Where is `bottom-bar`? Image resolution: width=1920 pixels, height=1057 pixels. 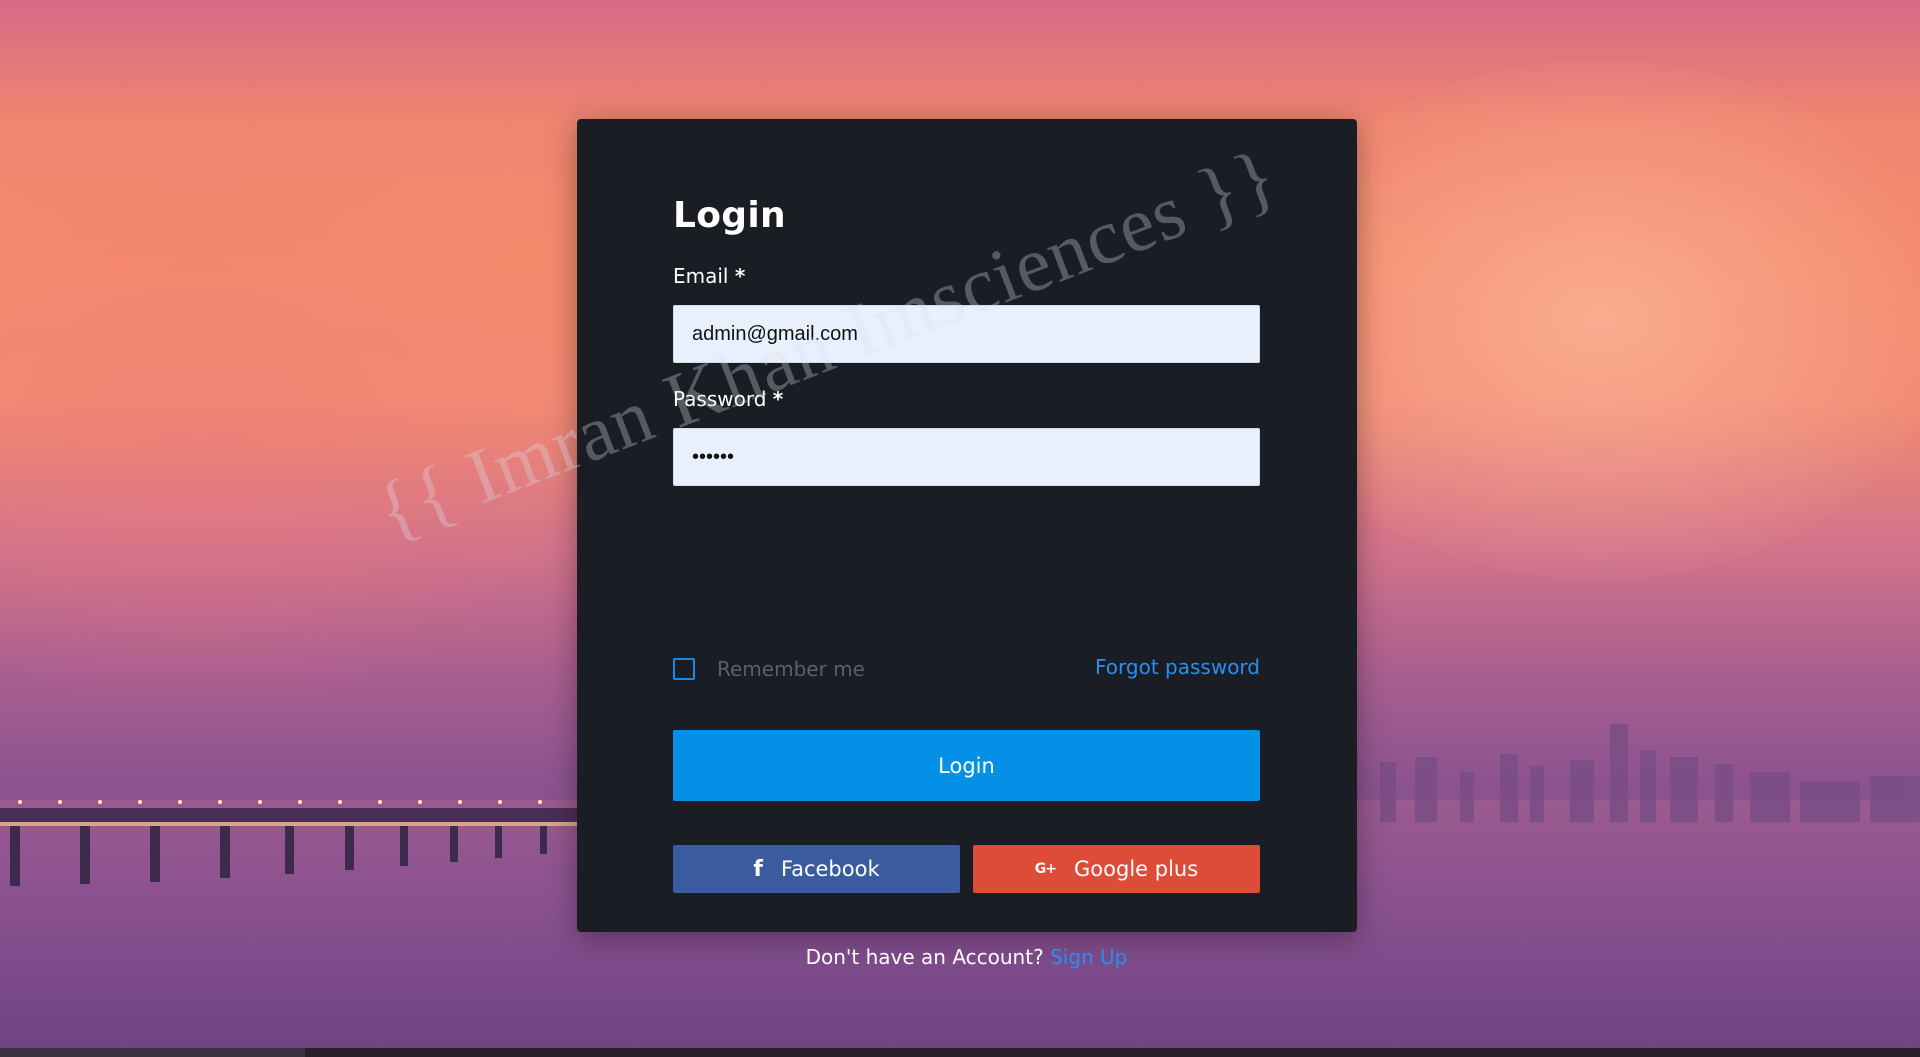 bottom-bar is located at coordinates (960, 1052).